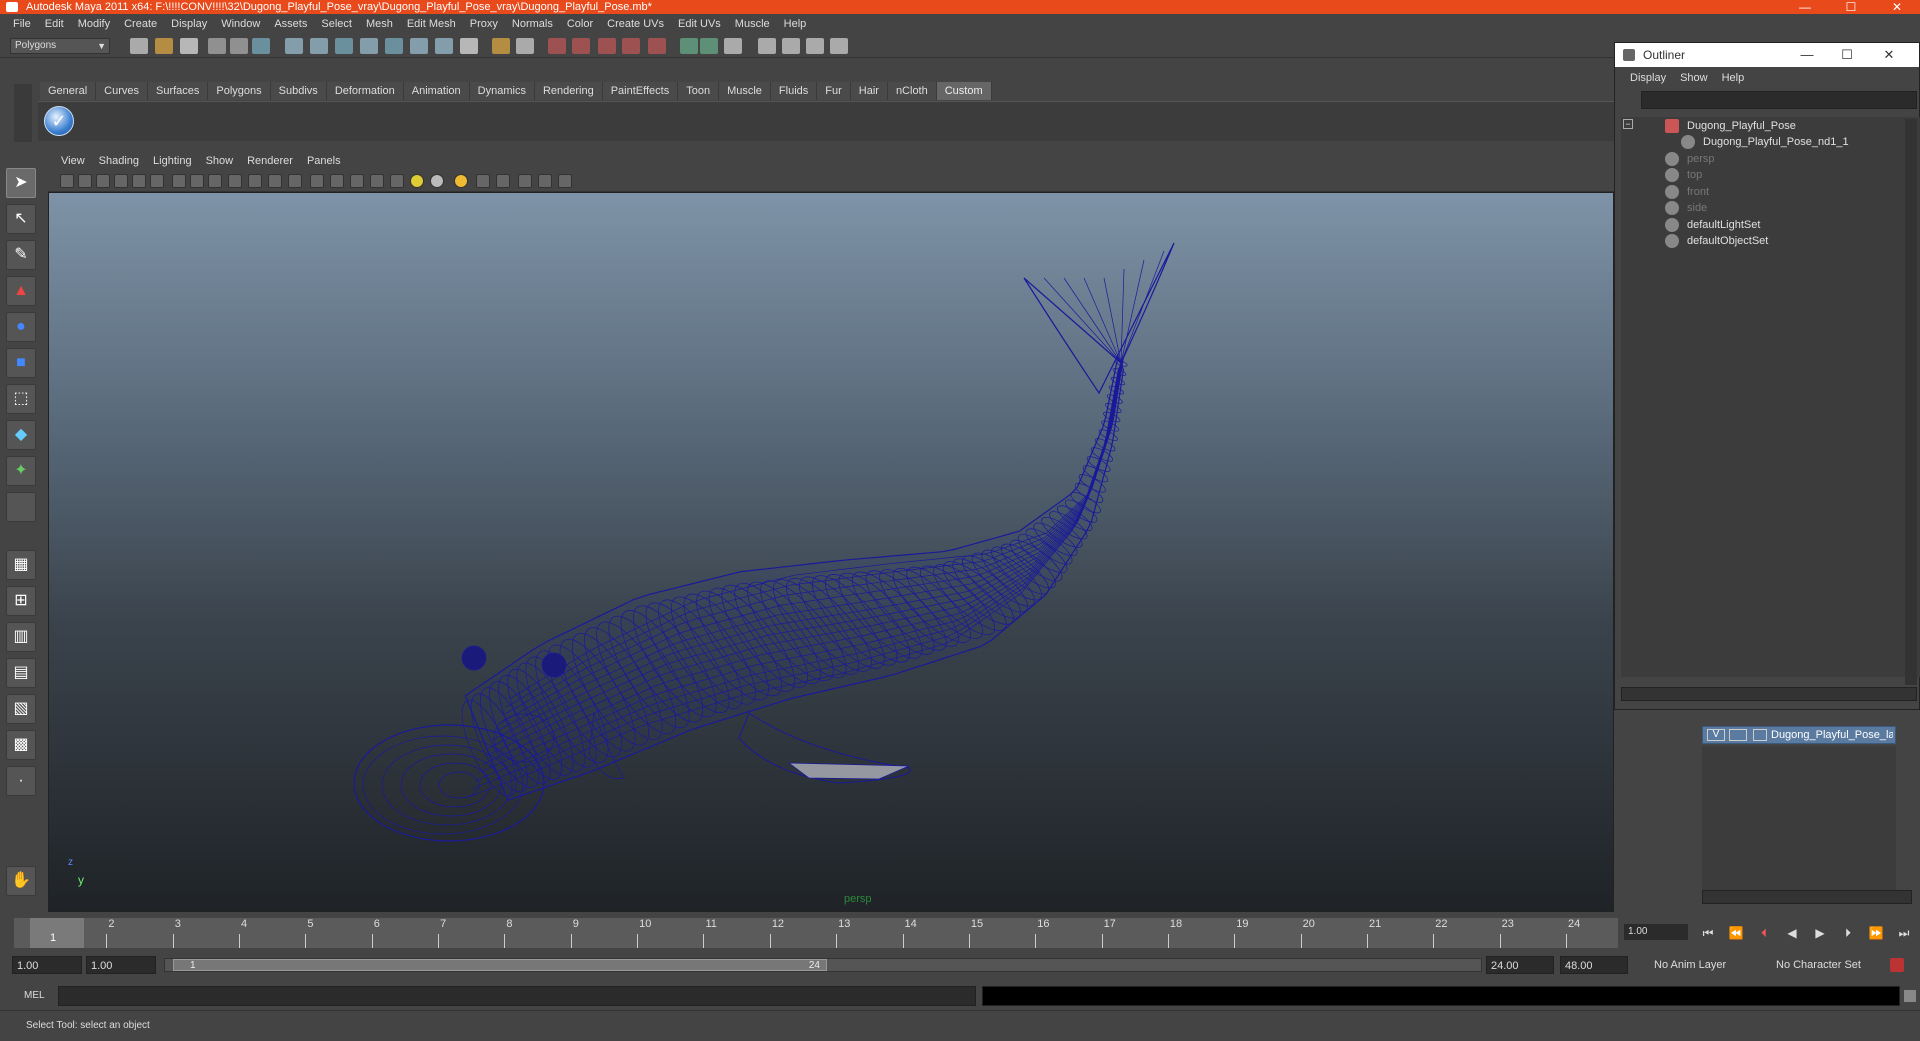 This screenshot has height=1041, width=1920. What do you see at coordinates (21, 471) in the screenshot?
I see `show-manipulator-button: ✦` at bounding box center [21, 471].